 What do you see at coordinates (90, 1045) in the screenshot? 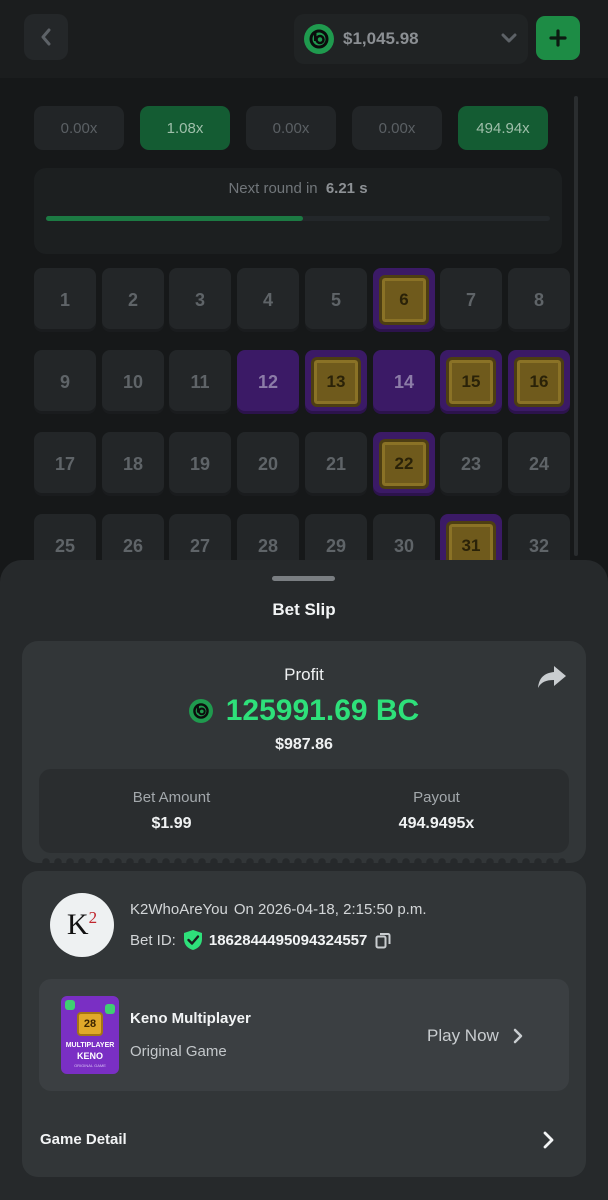
I see `thumb-line-1: MULTIPLAYER` at bounding box center [90, 1045].